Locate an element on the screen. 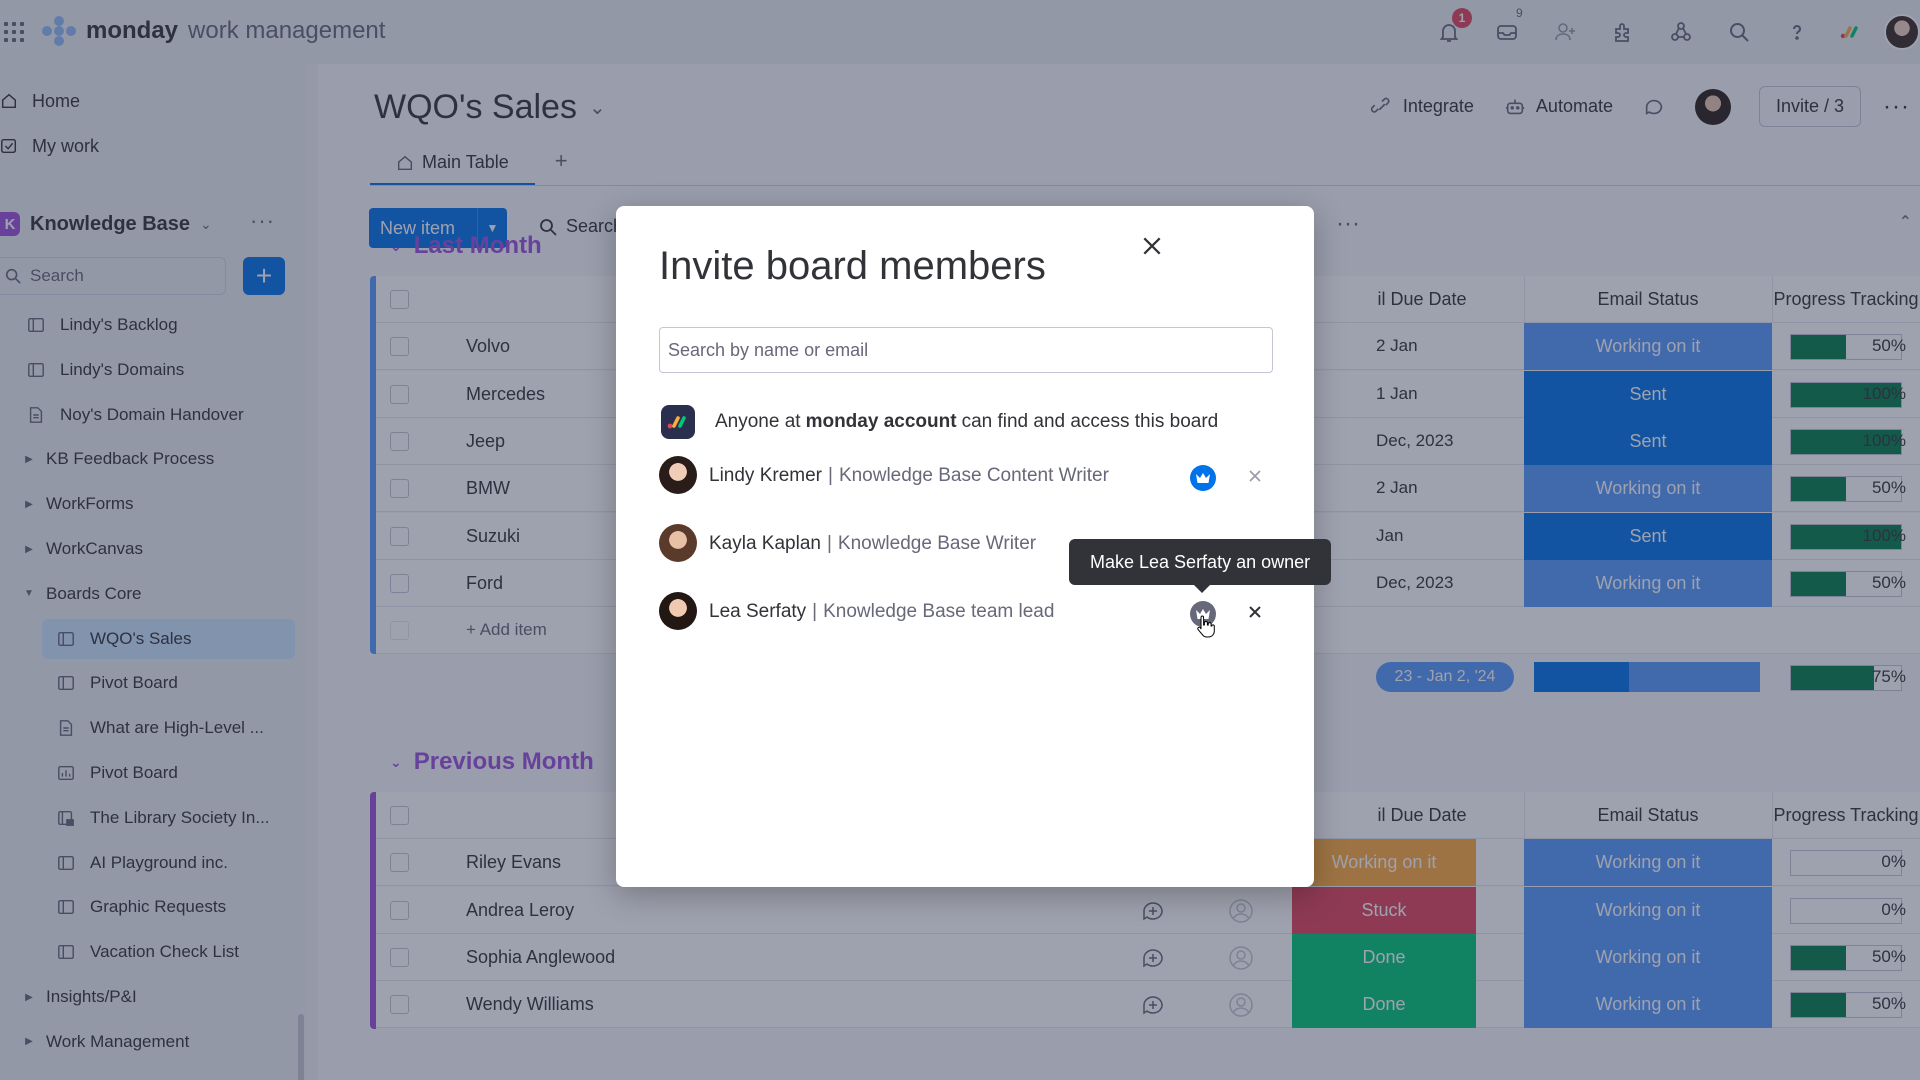 The width and height of the screenshot is (1920, 1080). access-account: monday account is located at coordinates (881, 421).